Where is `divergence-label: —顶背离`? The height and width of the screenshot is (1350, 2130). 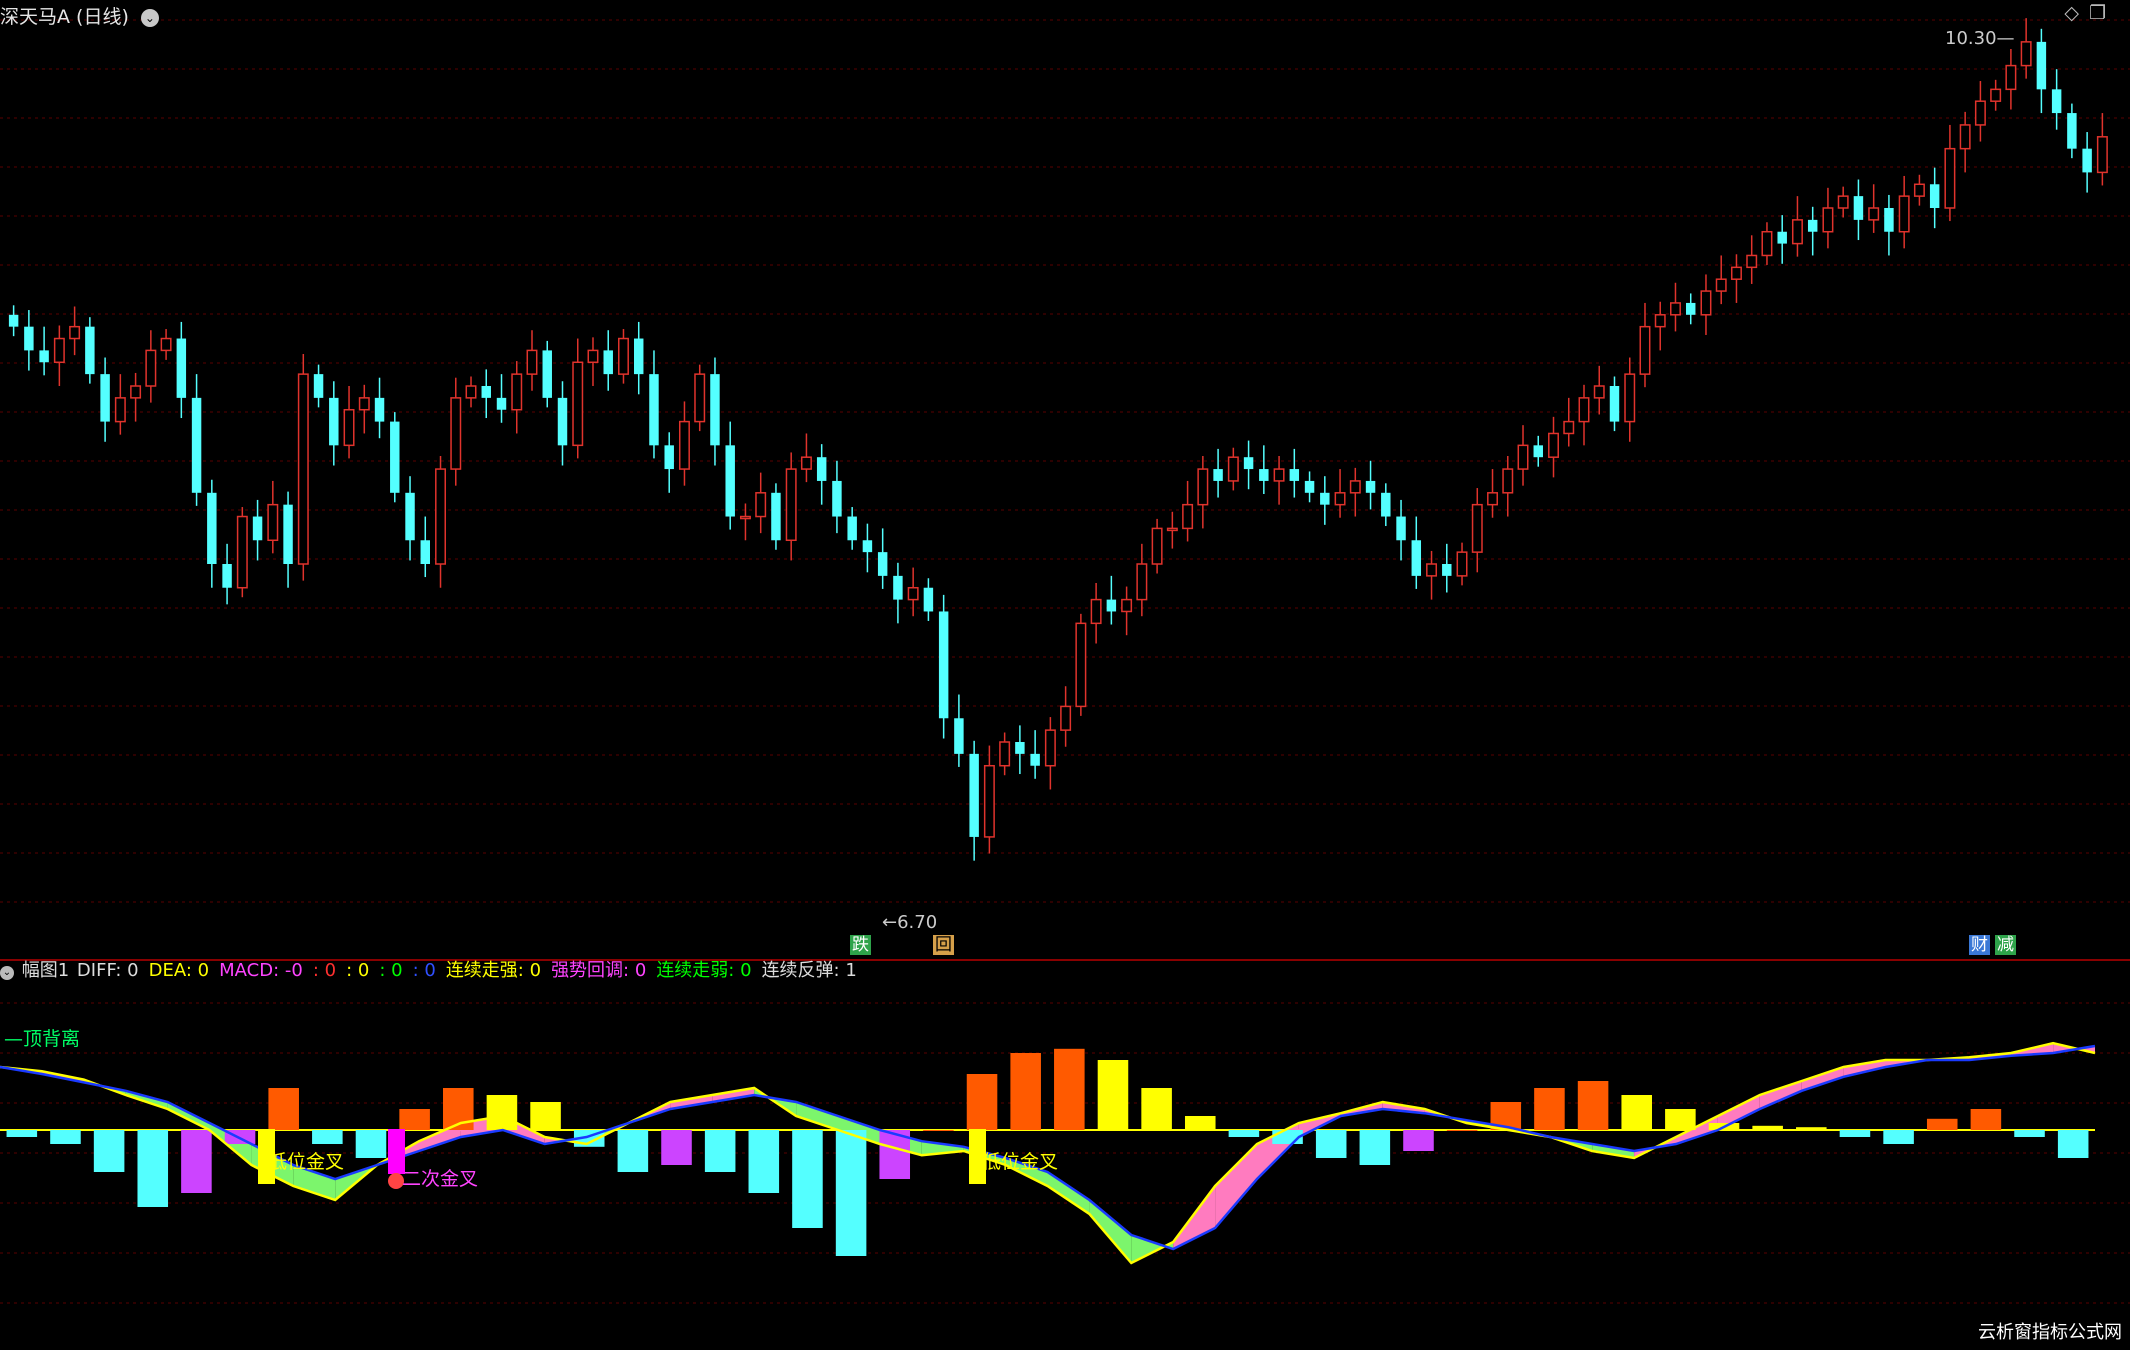
divergence-label: —顶背离 is located at coordinates (42, 1039).